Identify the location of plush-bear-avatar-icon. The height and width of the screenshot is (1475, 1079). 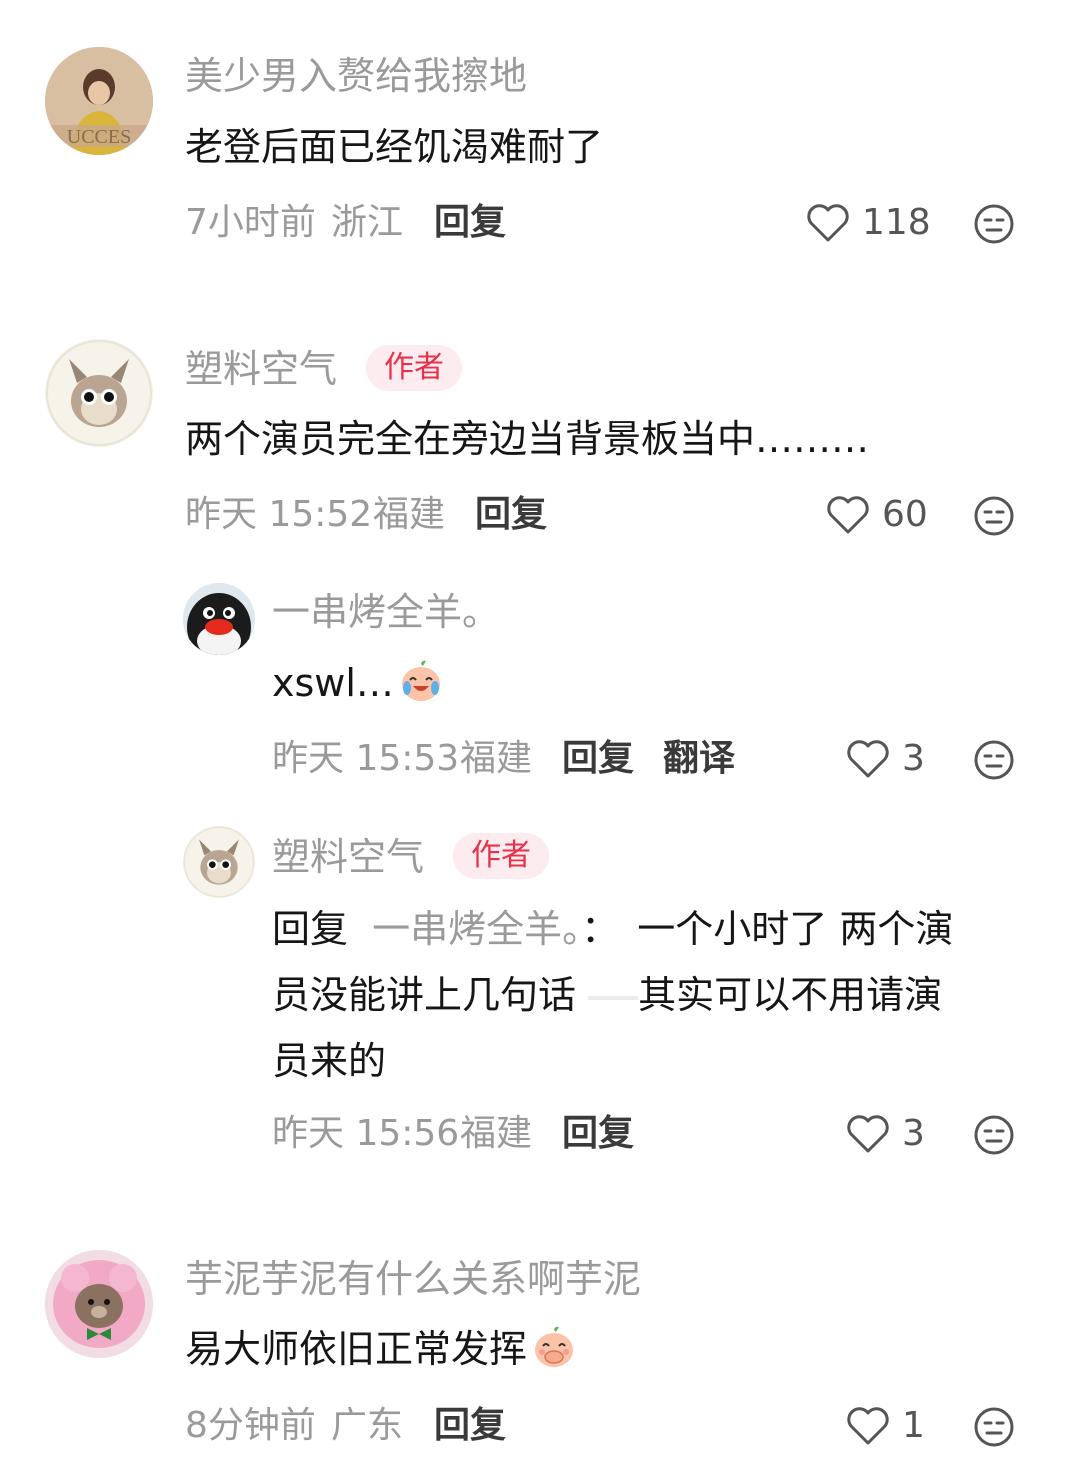
(99, 1304).